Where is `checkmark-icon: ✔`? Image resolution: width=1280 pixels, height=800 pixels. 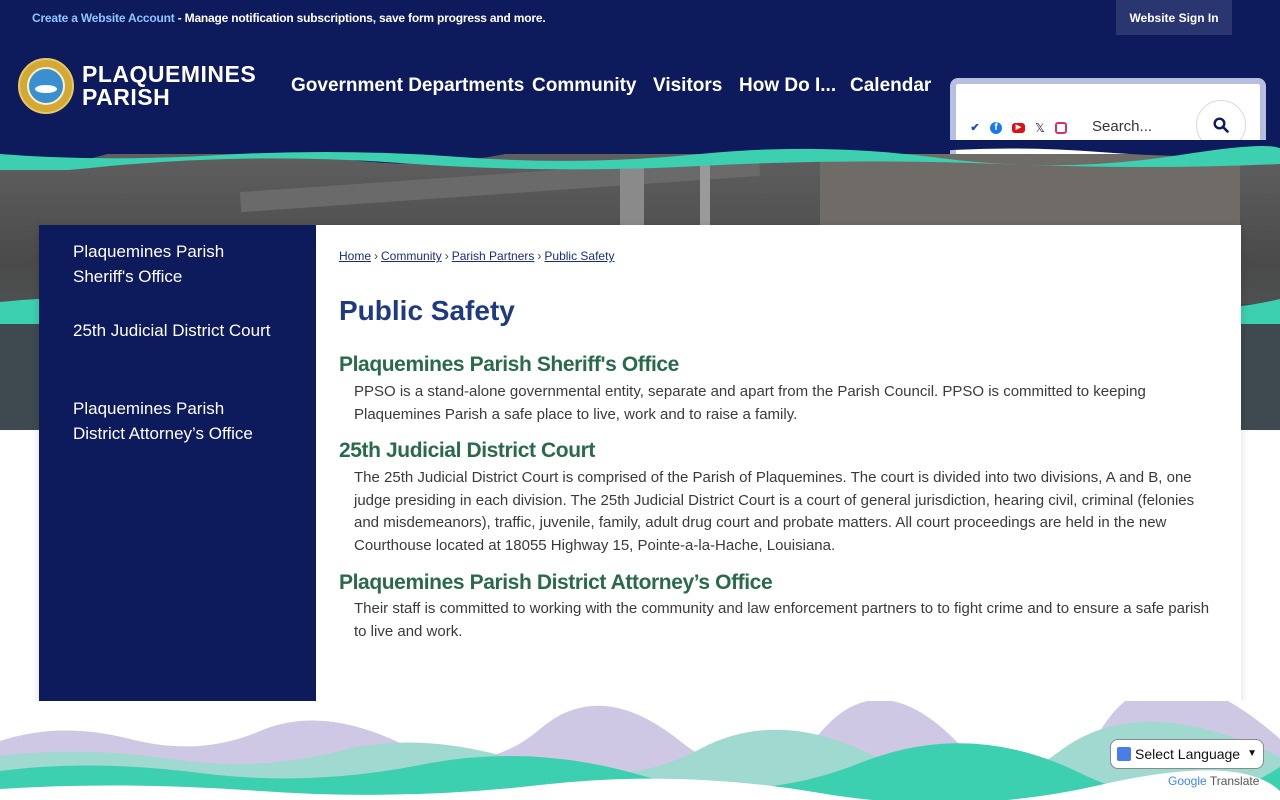
checkmark-icon: ✔ is located at coordinates (975, 128).